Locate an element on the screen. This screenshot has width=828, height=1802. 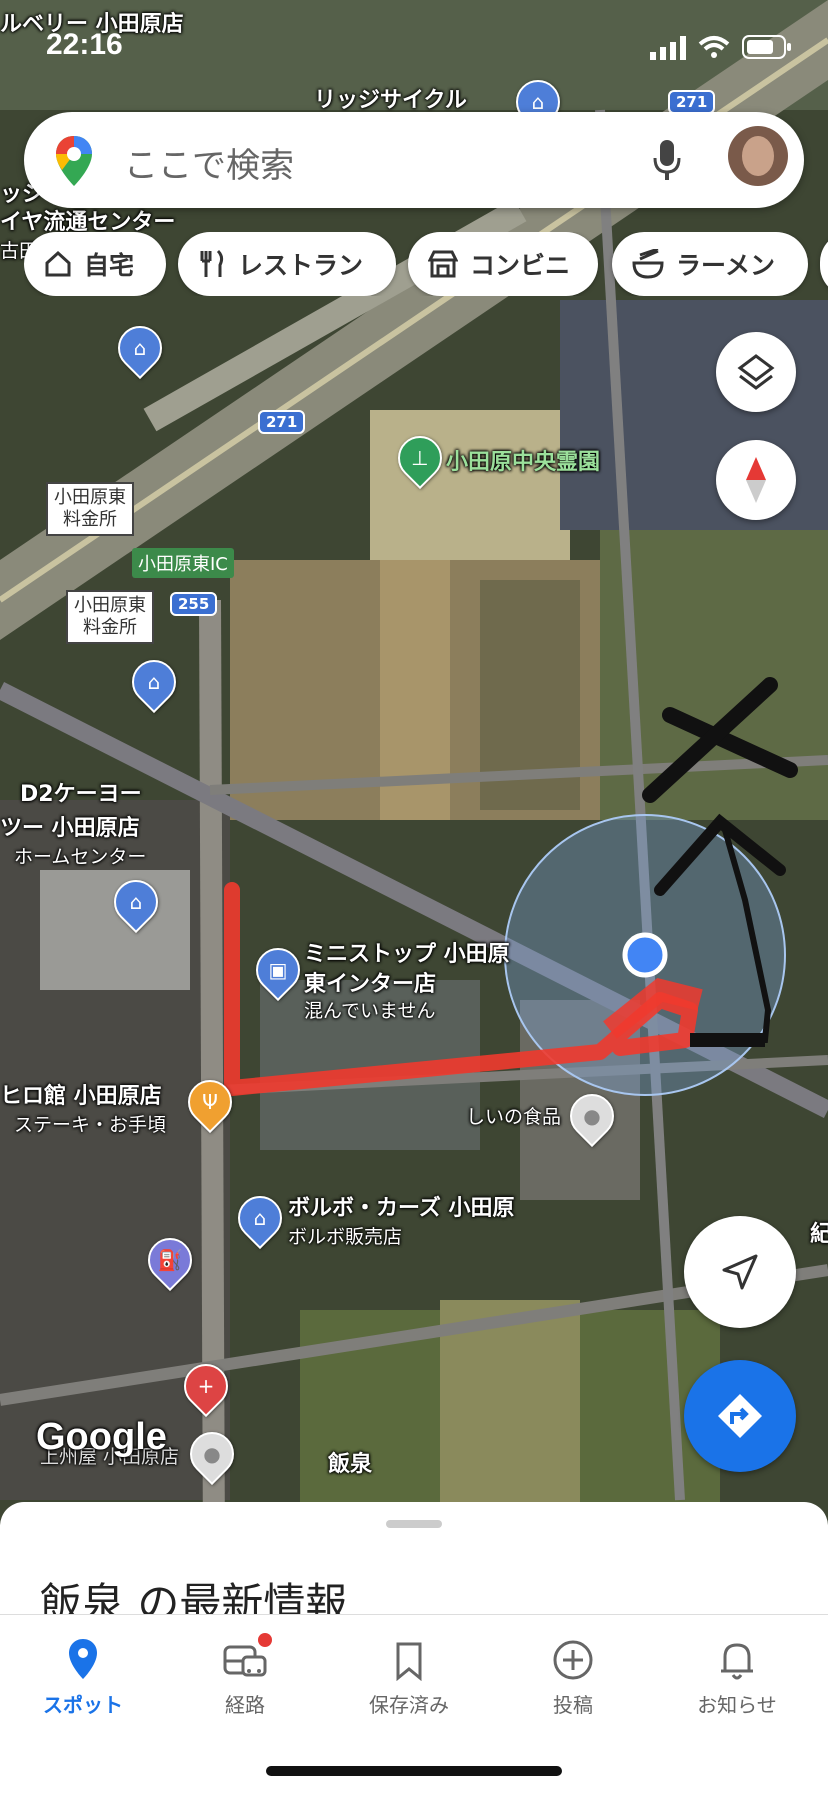
bookmark-icon is located at coordinates (409, 1661).